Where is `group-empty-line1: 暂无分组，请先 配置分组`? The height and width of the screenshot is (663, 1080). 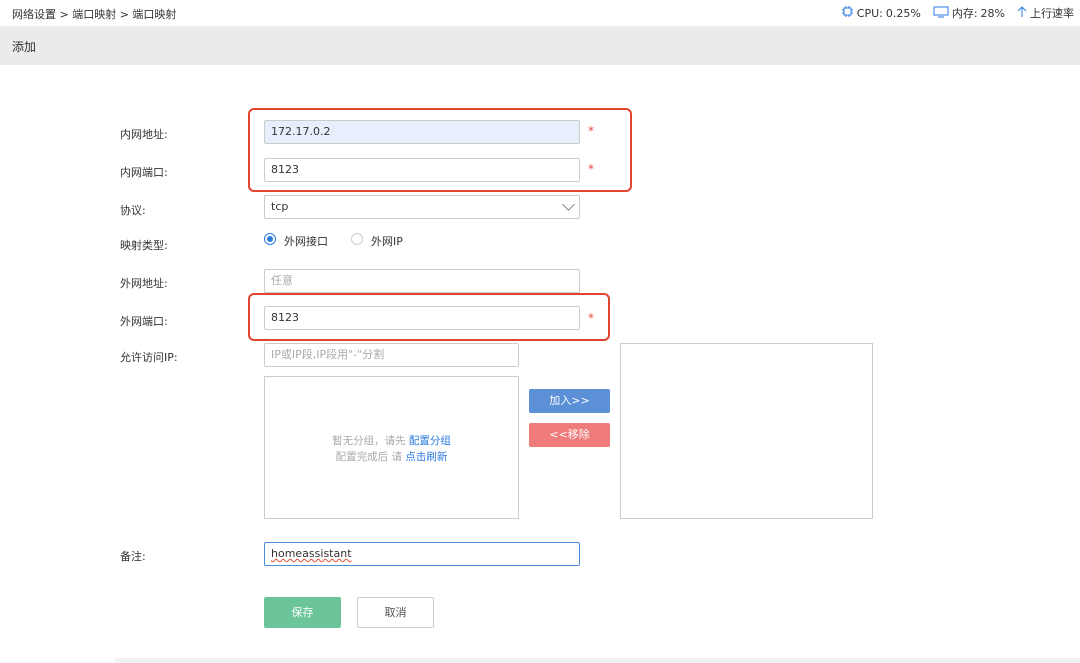 group-empty-line1: 暂无分组，请先 配置分组 is located at coordinates (391, 440).